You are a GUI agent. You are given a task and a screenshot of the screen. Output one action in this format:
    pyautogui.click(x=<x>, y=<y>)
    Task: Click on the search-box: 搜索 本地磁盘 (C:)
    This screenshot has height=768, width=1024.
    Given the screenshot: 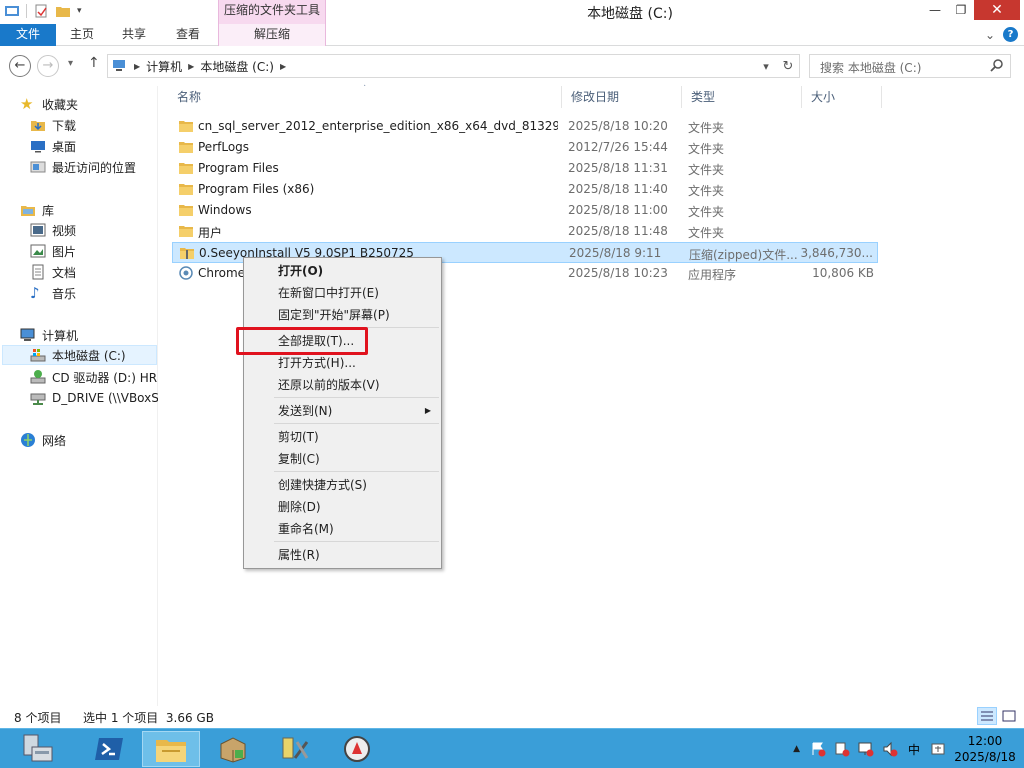 What is the action you would take?
    pyautogui.click(x=910, y=66)
    